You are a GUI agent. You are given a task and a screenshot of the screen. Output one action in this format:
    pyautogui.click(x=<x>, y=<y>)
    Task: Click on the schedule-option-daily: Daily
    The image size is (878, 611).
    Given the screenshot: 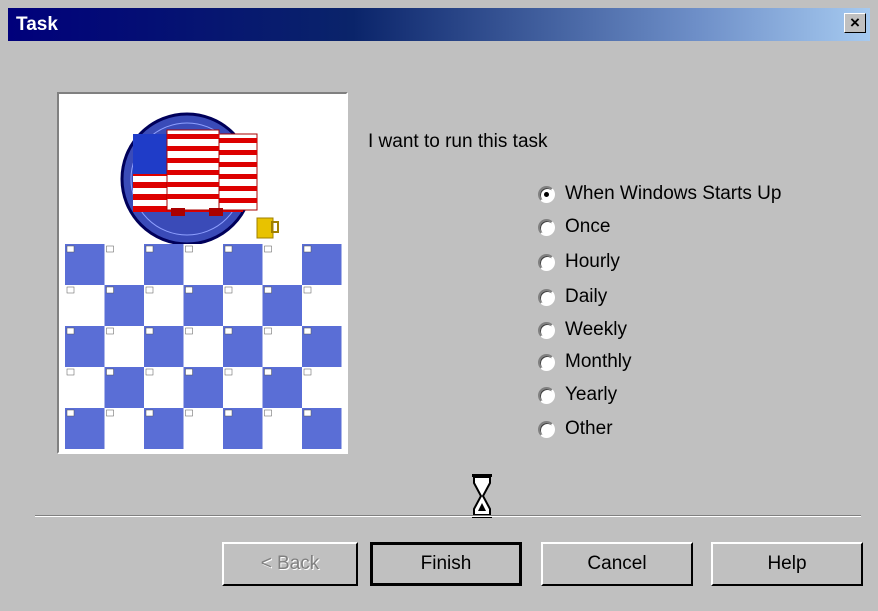 What is the action you would take?
    pyautogui.click(x=572, y=297)
    